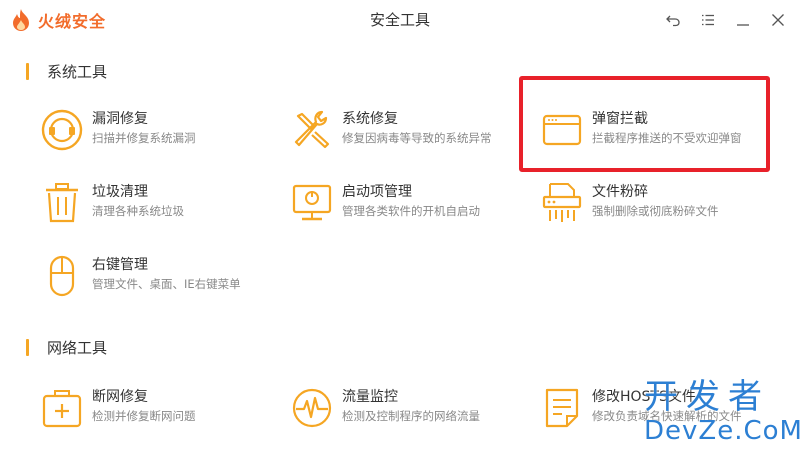  What do you see at coordinates (383, 203) in the screenshot?
I see `tool-startup-manage: 启动项管理 管理各类软件的开机自启动` at bounding box center [383, 203].